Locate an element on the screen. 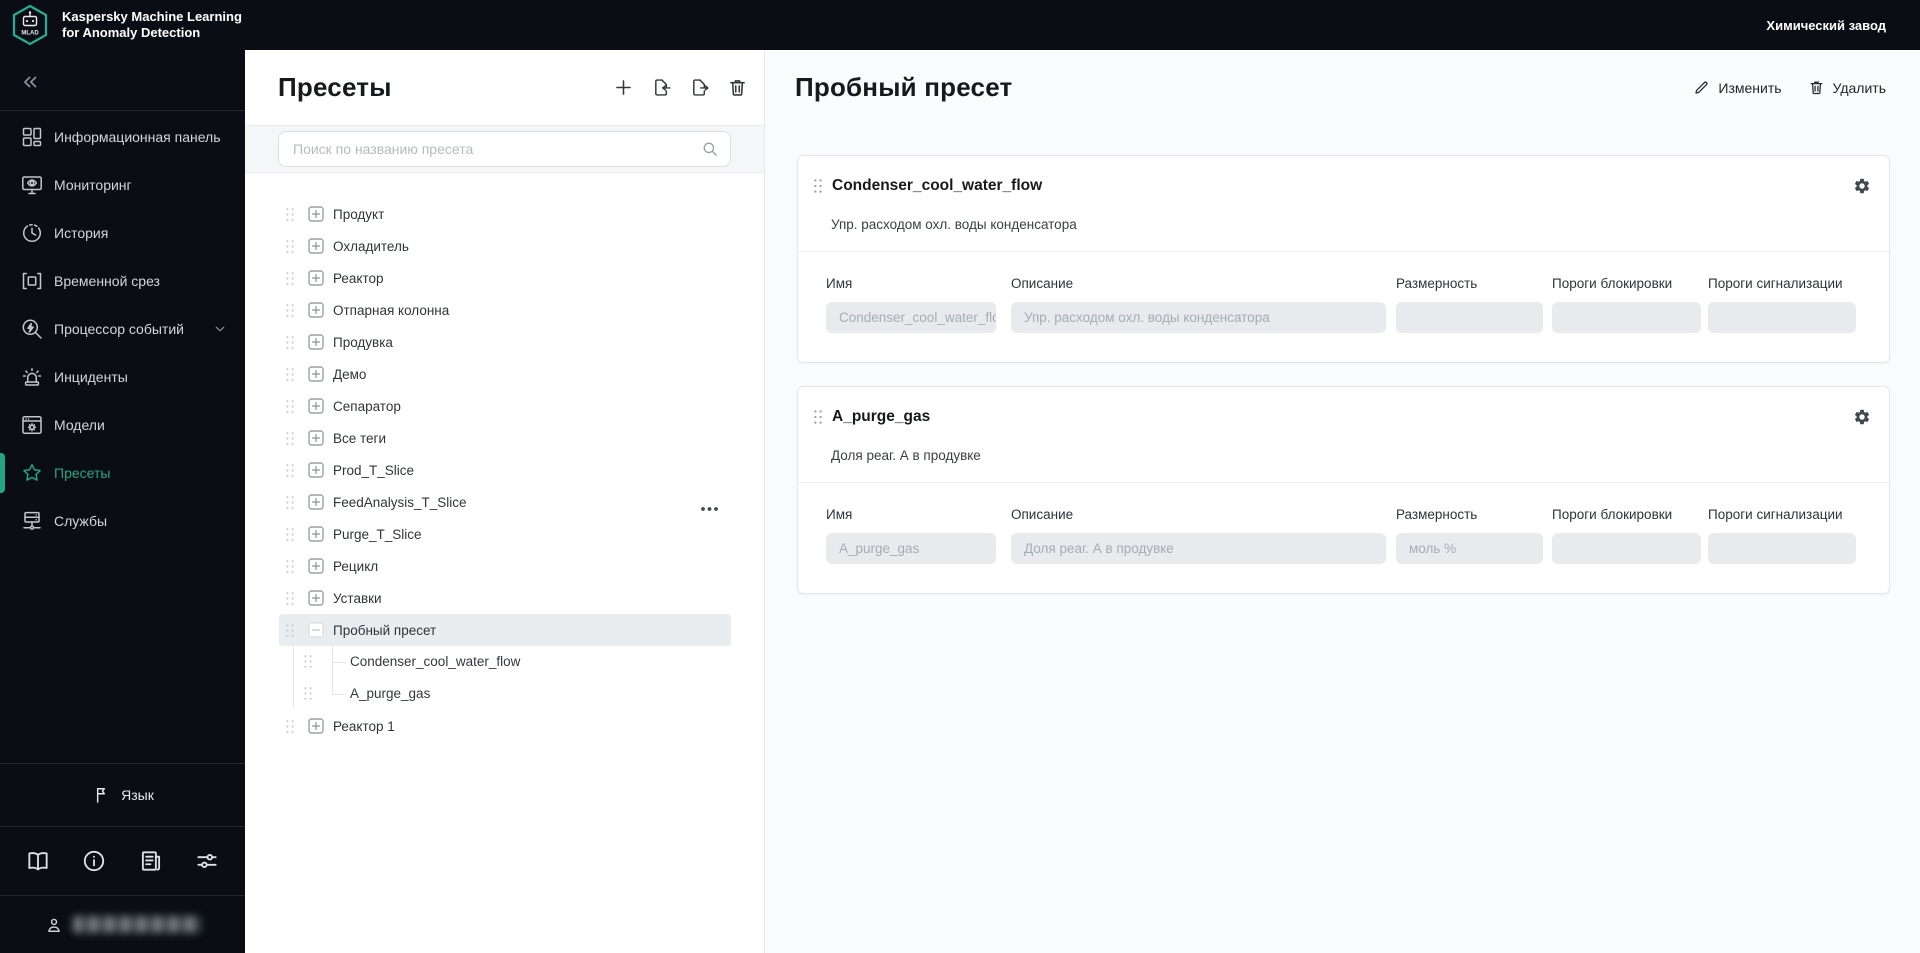  sidebar-item-monitoring: Мониторинг is located at coordinates (122, 185).